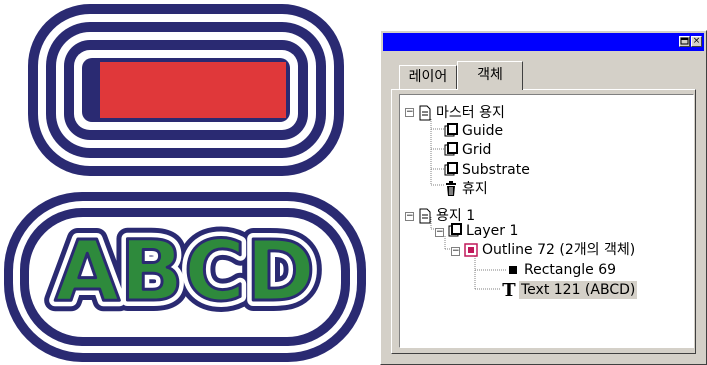 This screenshot has width=707, height=365. What do you see at coordinates (492, 231) in the screenshot?
I see `tree-item-layer-1: Layer 1` at bounding box center [492, 231].